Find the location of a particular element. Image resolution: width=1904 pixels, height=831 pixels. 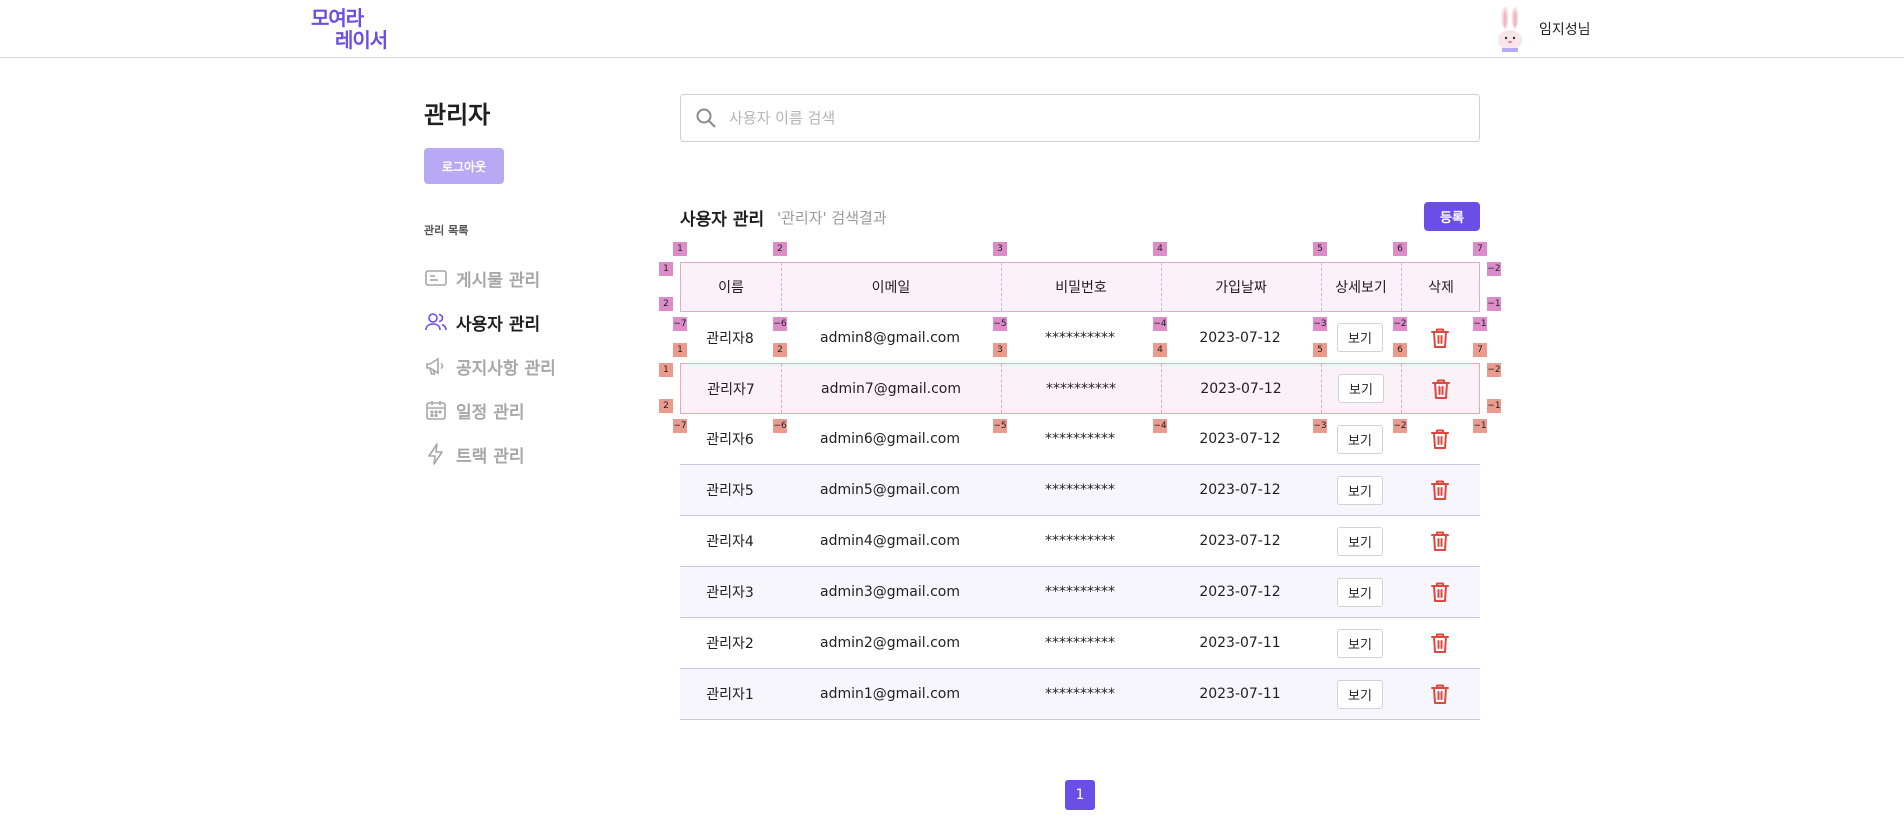

pagination-page-1: 1 is located at coordinates (1080, 795).